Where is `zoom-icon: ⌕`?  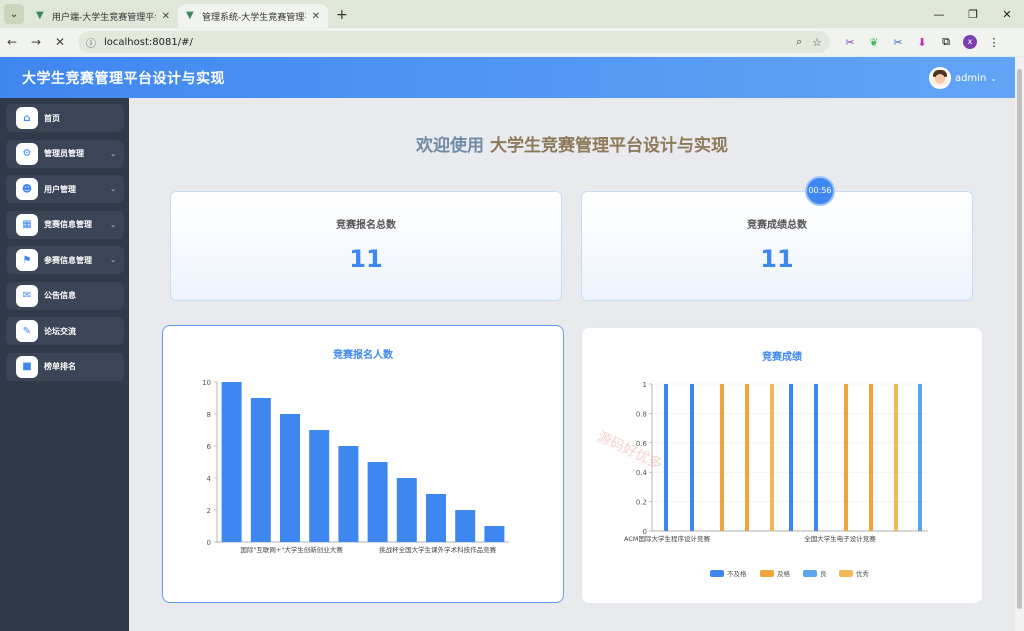 zoom-icon: ⌕ is located at coordinates (799, 42).